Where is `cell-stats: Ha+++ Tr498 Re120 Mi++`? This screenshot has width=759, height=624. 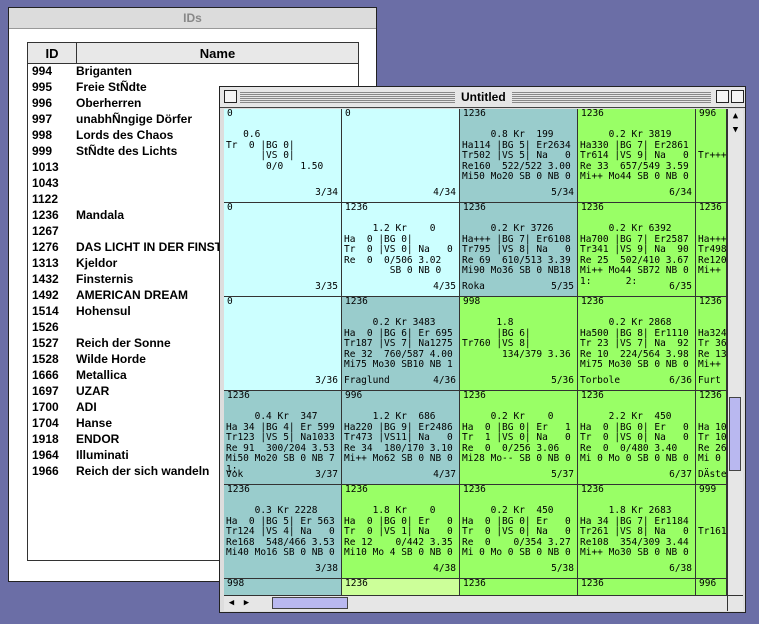 cell-stats: Ha+++ Tr498 Re120 Mi++ is located at coordinates (712, 255).